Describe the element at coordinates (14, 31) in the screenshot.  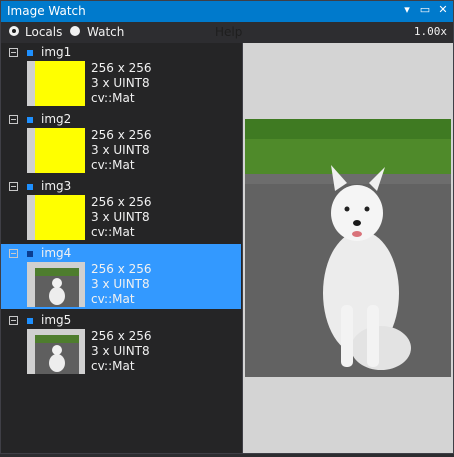
I see `locals-radio` at that location.